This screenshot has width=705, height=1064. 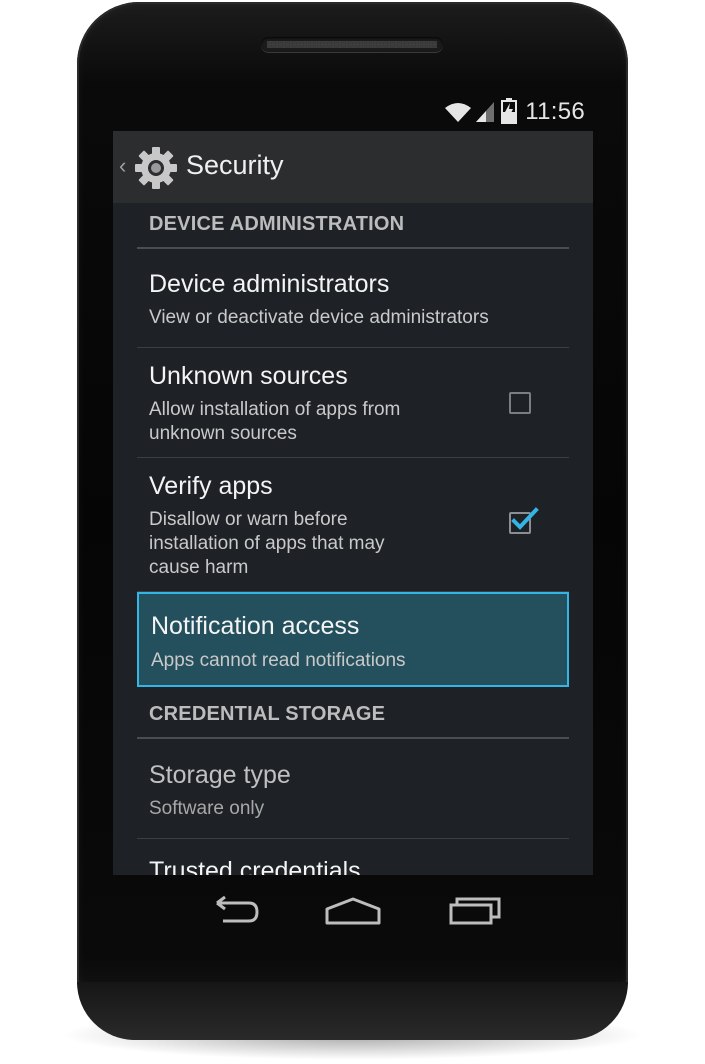 What do you see at coordinates (353, 167) in the screenshot?
I see `action-bar: ‹ Security` at bounding box center [353, 167].